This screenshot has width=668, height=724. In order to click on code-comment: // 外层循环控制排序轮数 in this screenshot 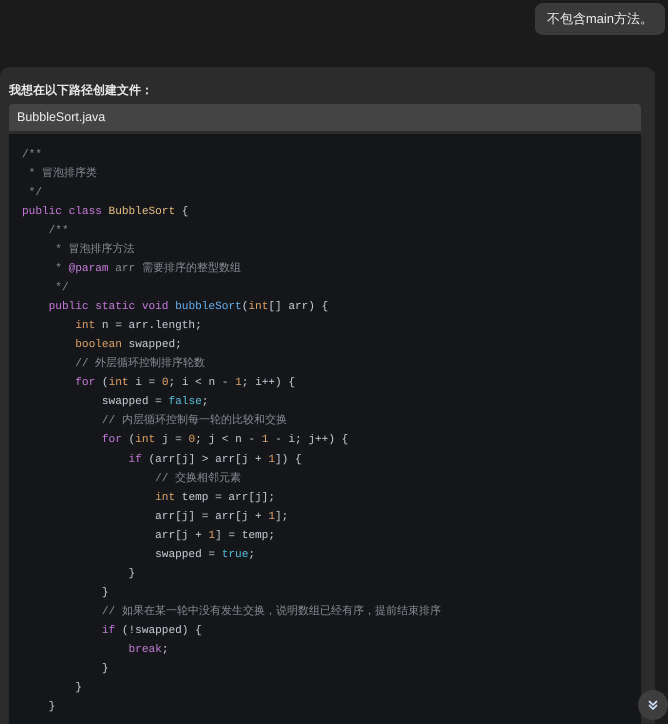, I will do `click(140, 364)`.